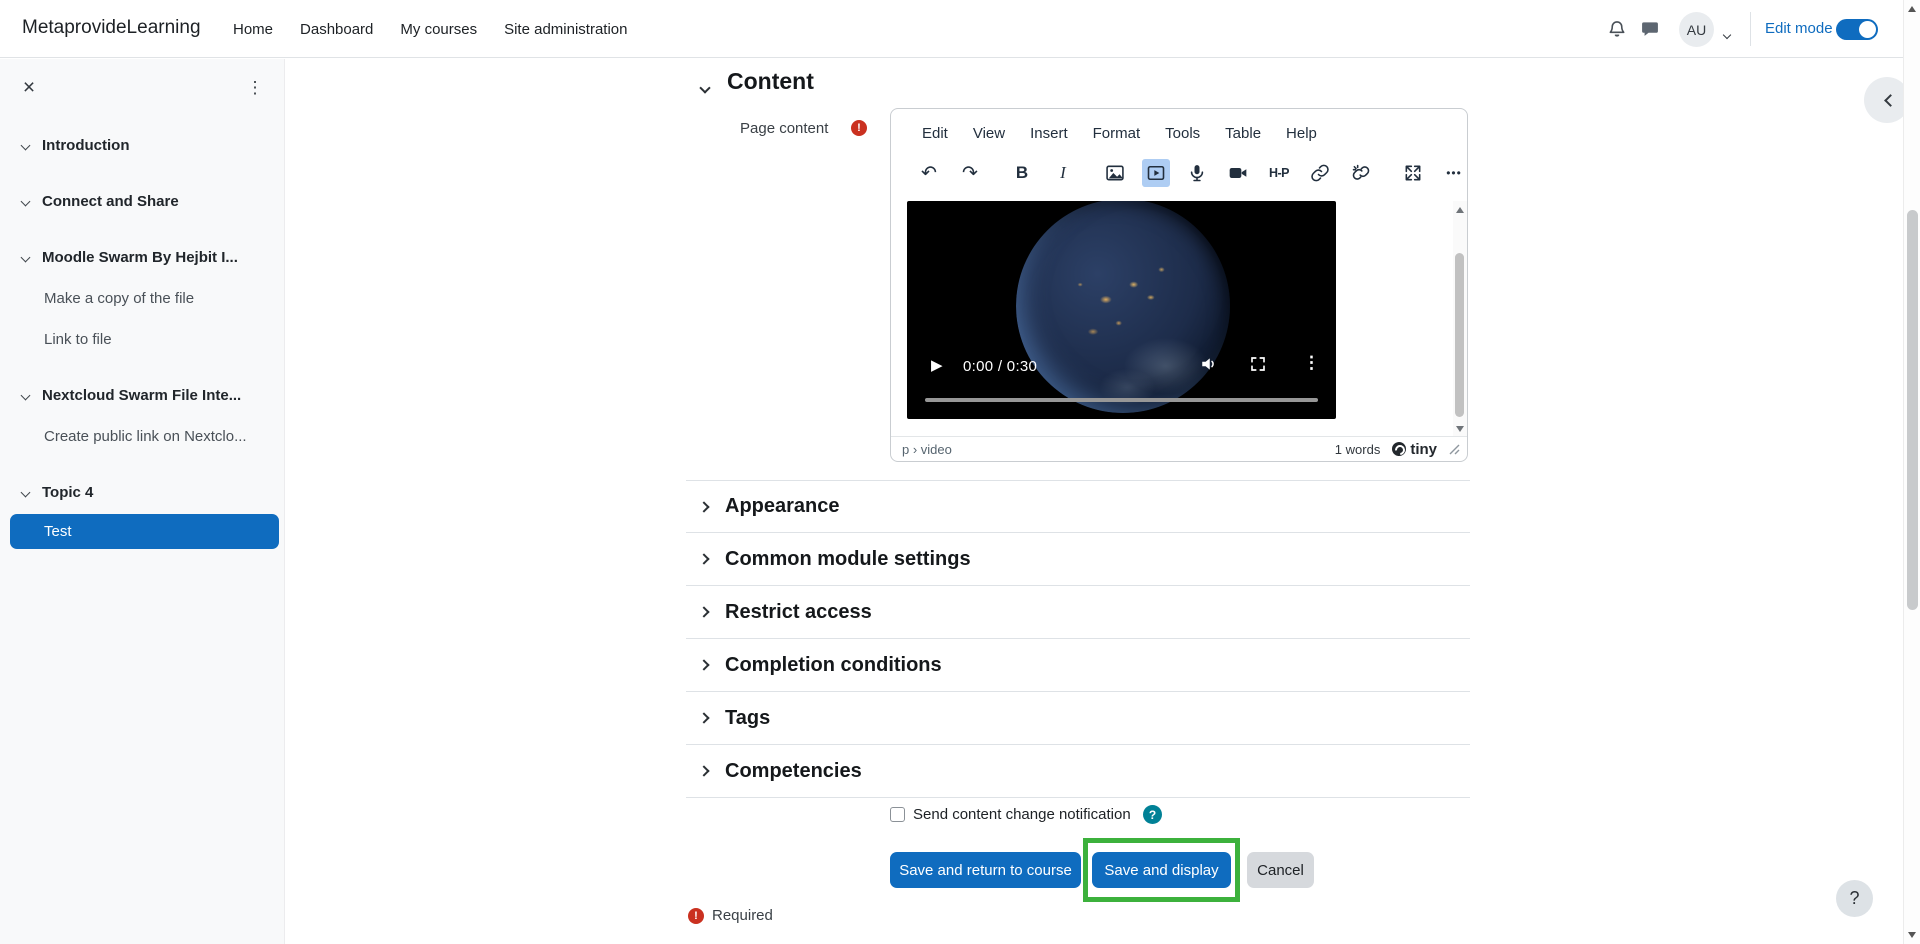 This screenshot has width=1920, height=944. Describe the element at coordinates (784, 128) in the screenshot. I see `page-content-label: Page content` at that location.